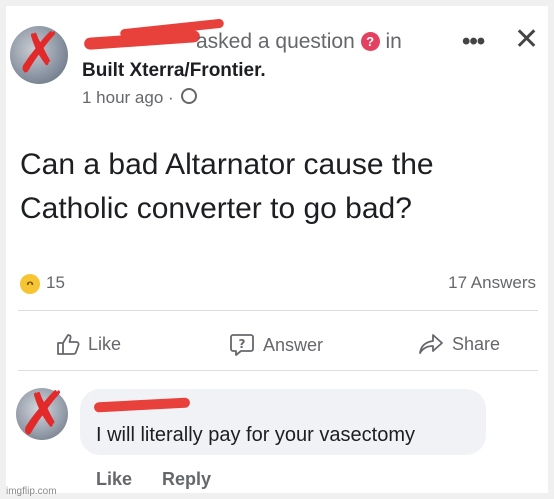 Image resolution: width=554 pixels, height=499 pixels. Describe the element at coordinates (30, 284) in the screenshot. I see `haha-reaction-icon: ᴖ` at that location.